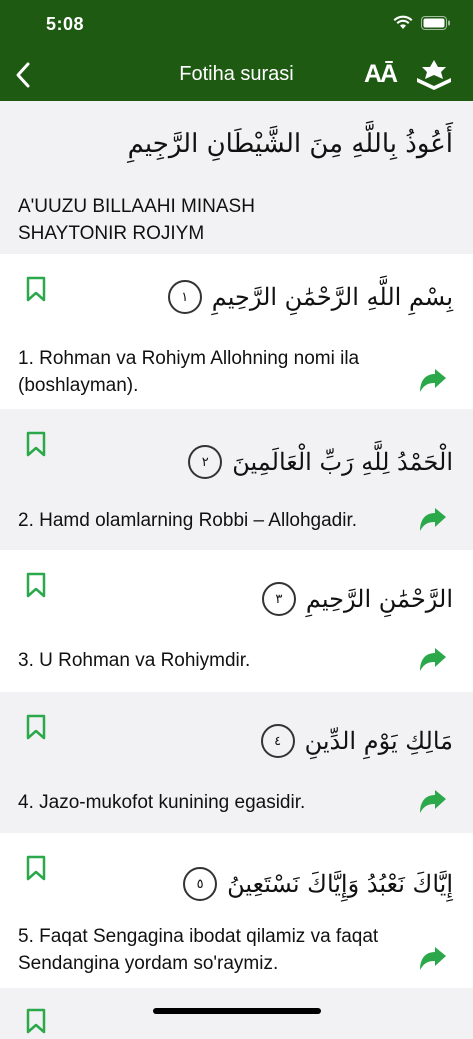  Describe the element at coordinates (340, 884) in the screenshot. I see `verse-arabic-text: إِيَّاكَ نَعْبُدُ وَإِيَّاكَ نَسْتَعِينُ` at that location.